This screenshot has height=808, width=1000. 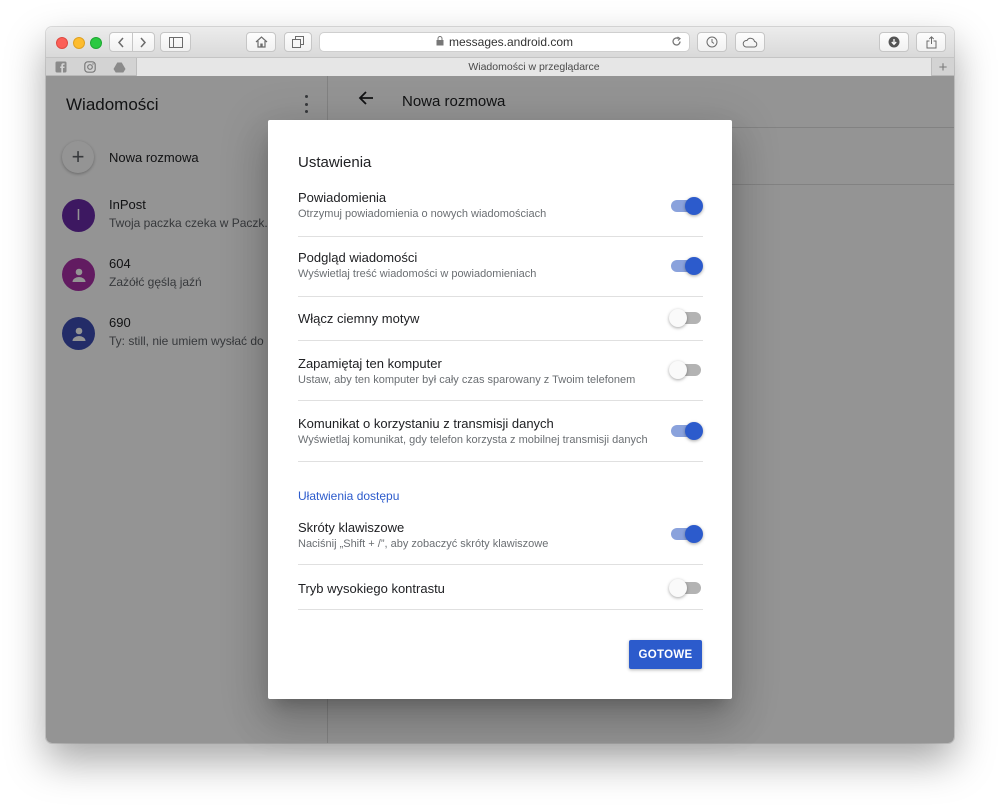 I want to click on address-bar: messages.android.com, so click(x=504, y=42).